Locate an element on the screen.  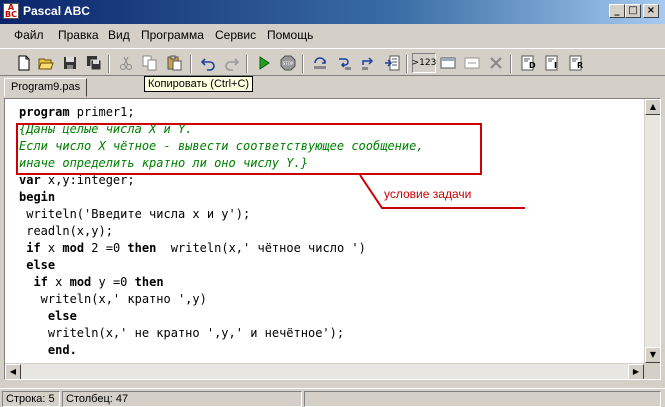
copy-tooltip: Копировать (Ctrl+C) is located at coordinates (199, 84).